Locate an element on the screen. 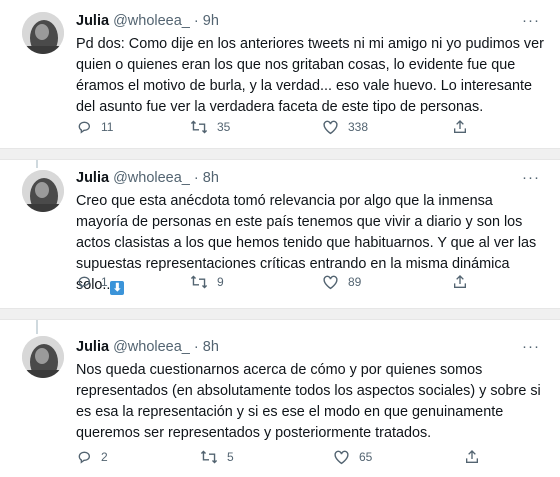  retweet-button: 5 is located at coordinates (217, 457).